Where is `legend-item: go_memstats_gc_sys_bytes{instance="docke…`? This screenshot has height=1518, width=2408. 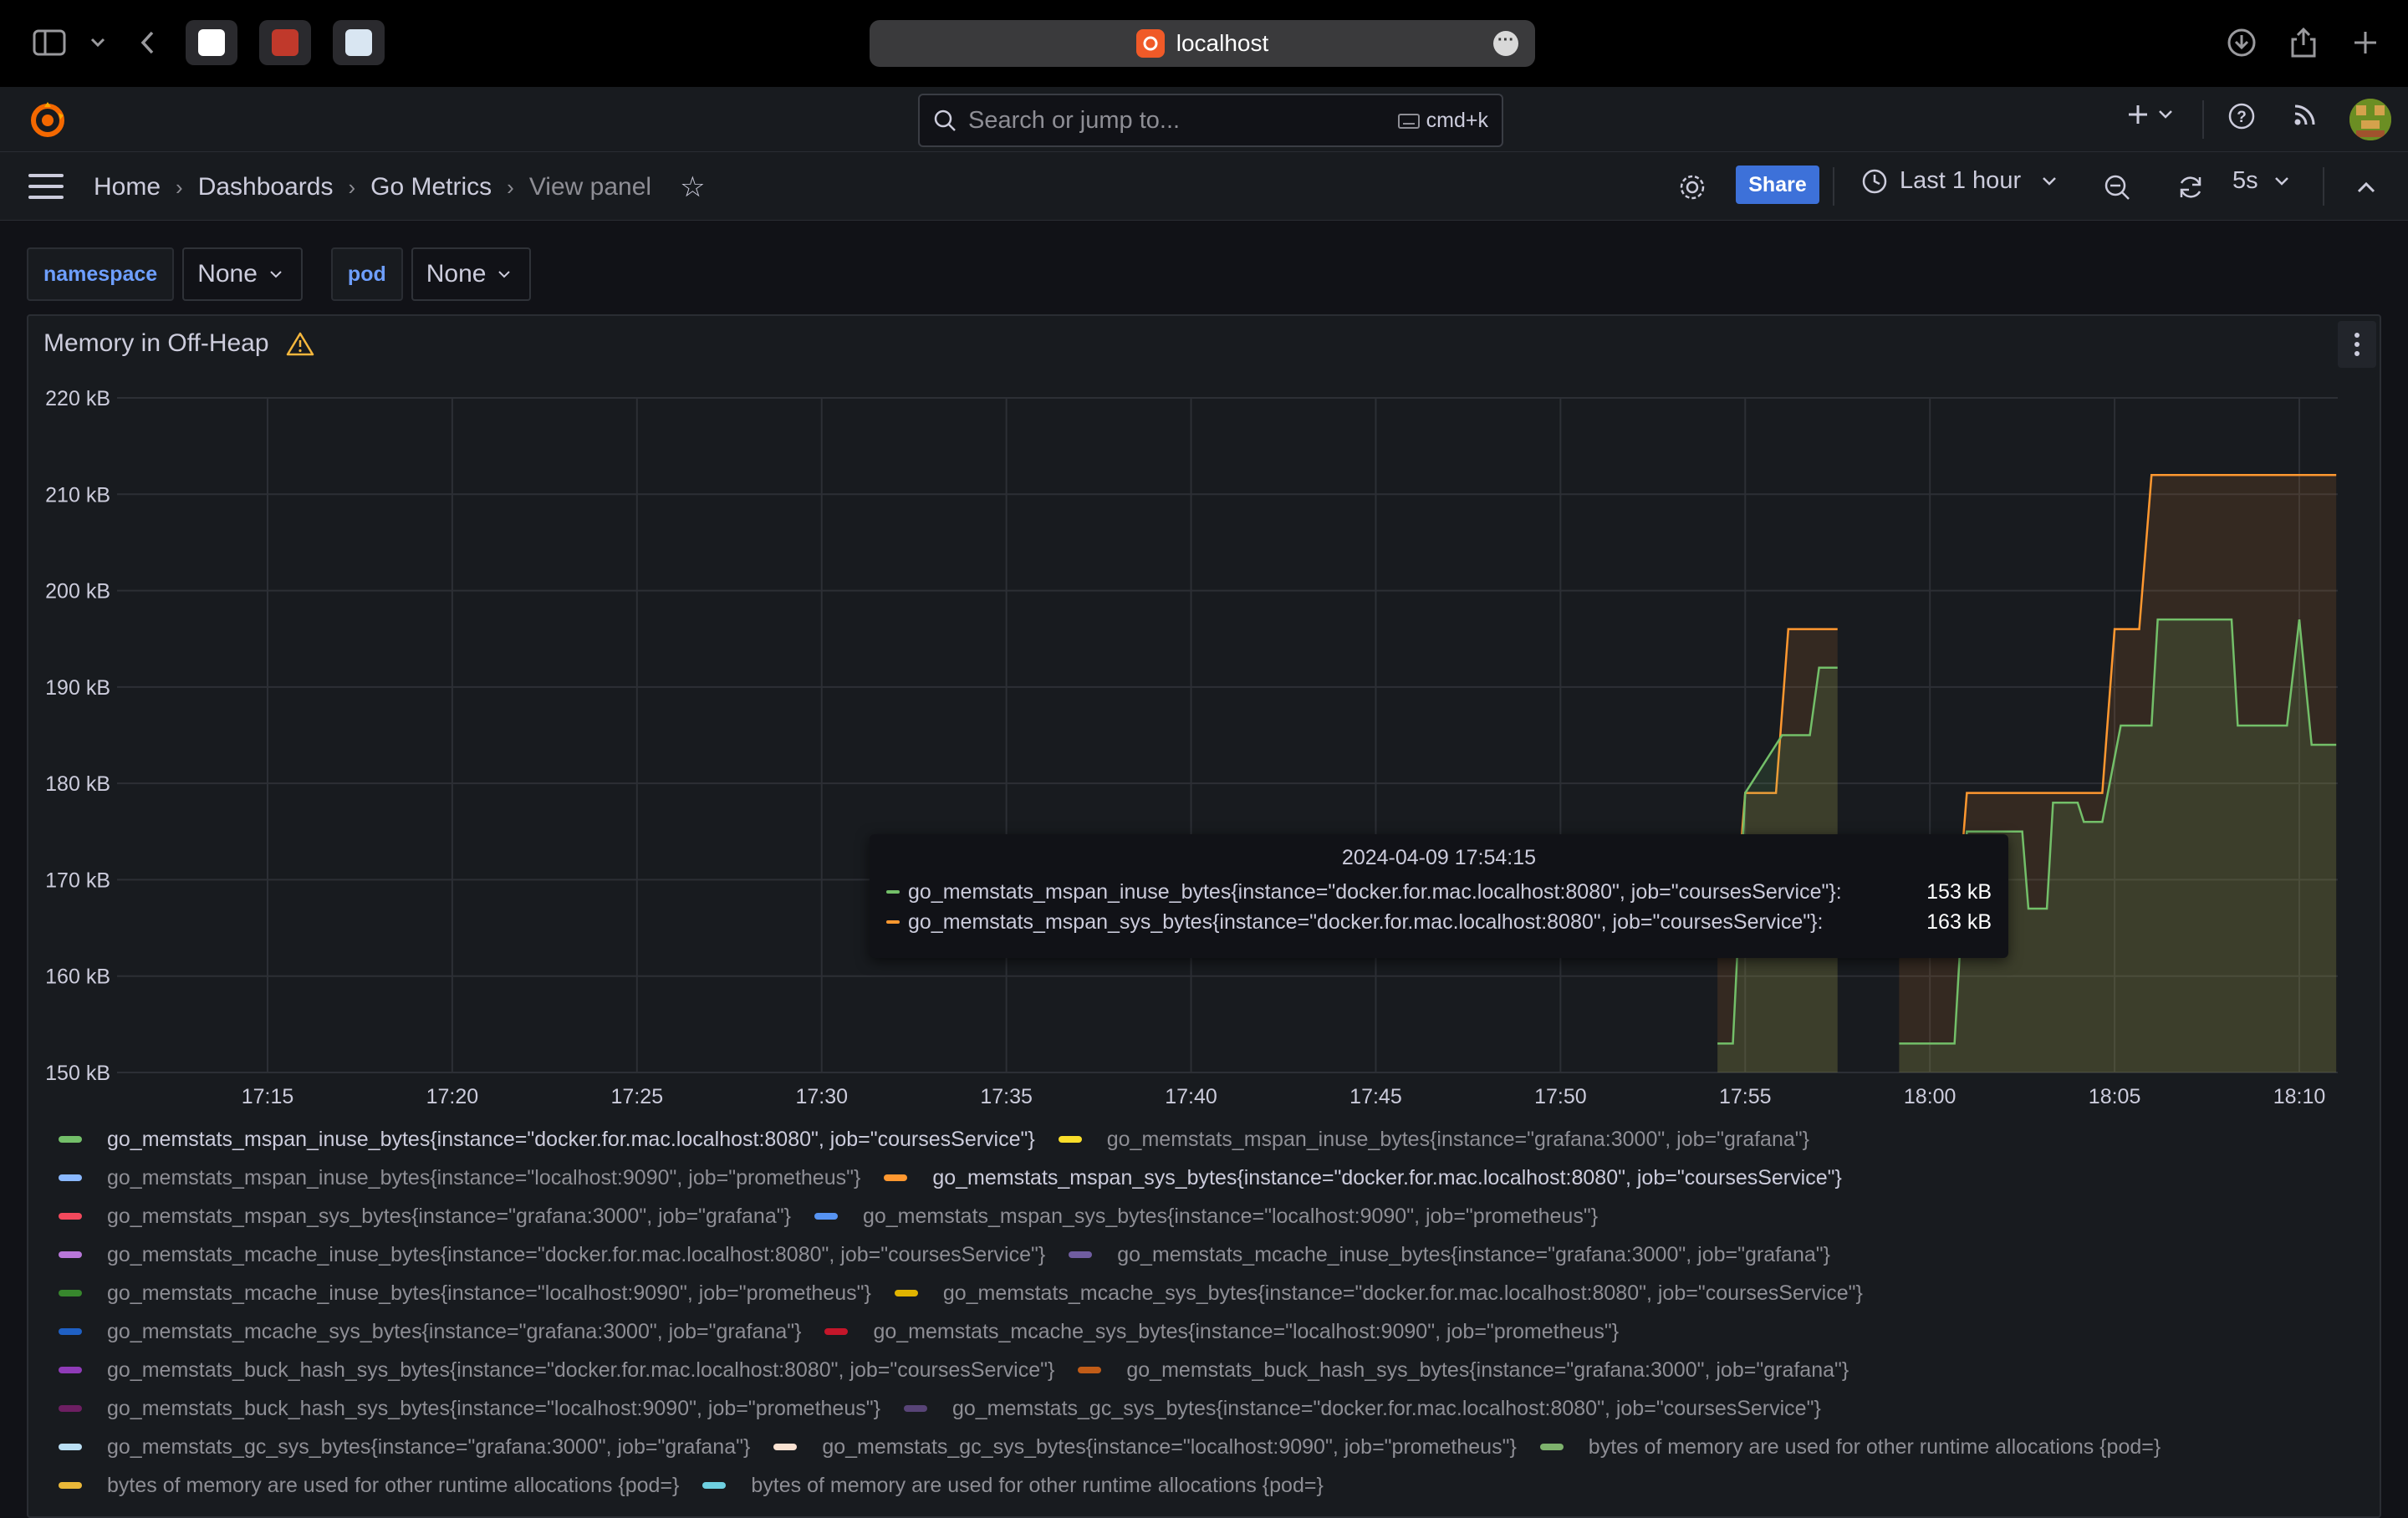 legend-item: go_memstats_gc_sys_bytes{instance="docke… is located at coordinates (1362, 1408).